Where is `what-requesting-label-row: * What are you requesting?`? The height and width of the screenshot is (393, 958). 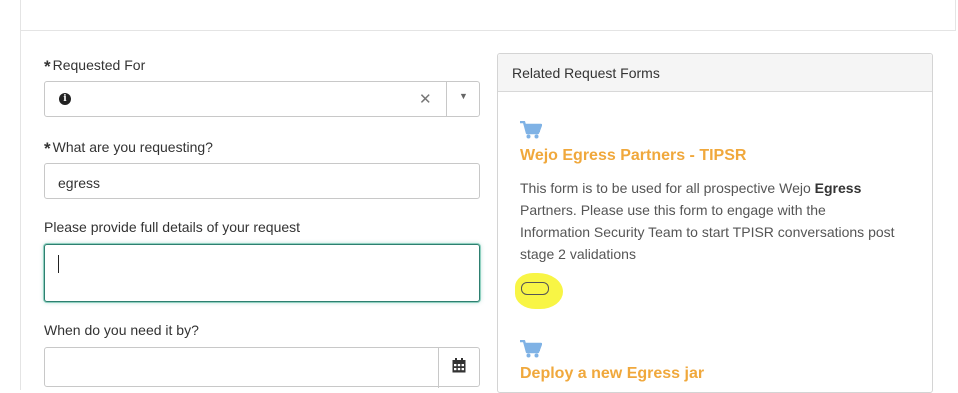
what-requesting-label-row: * What are you requesting? is located at coordinates (128, 147).